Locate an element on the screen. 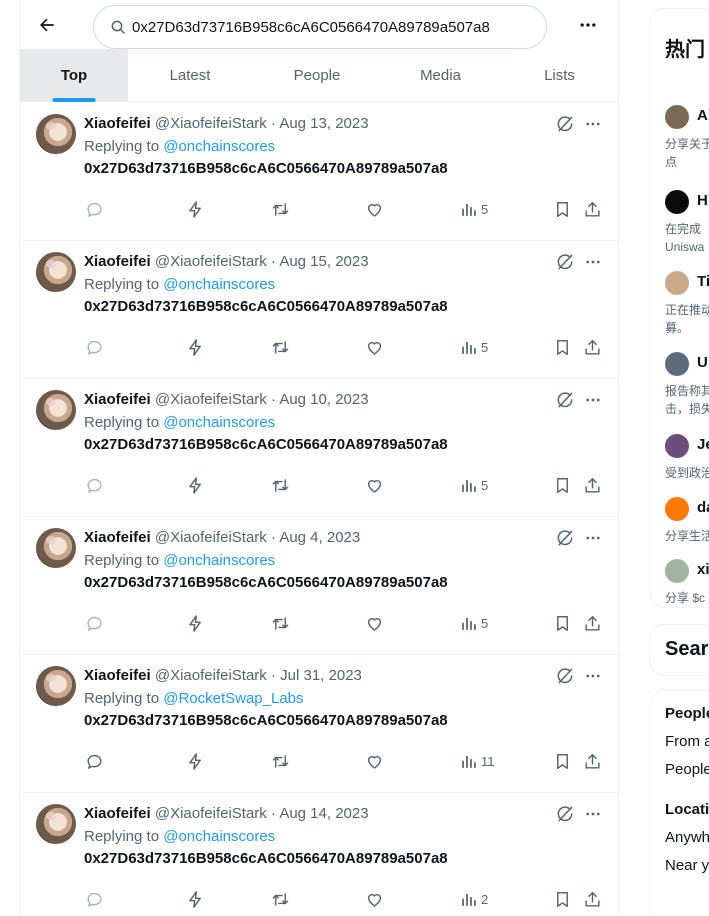  tab-people: People is located at coordinates (317, 75).